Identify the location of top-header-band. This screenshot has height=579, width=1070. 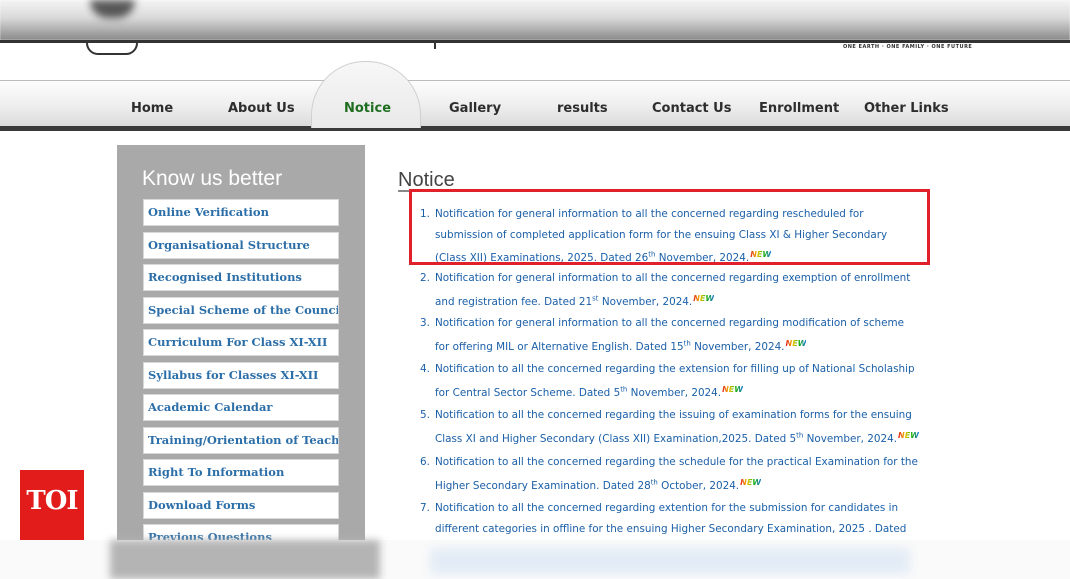
(535, 20).